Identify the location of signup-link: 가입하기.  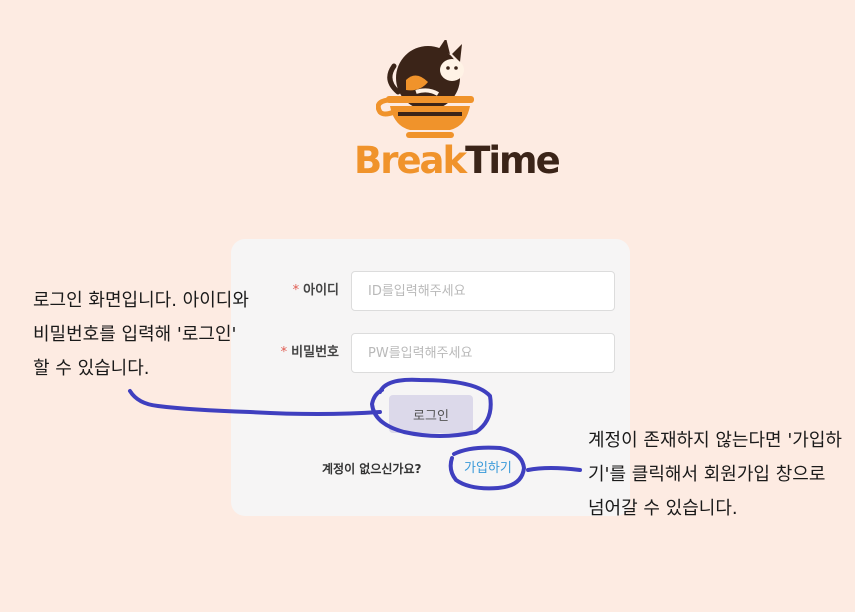
(488, 469).